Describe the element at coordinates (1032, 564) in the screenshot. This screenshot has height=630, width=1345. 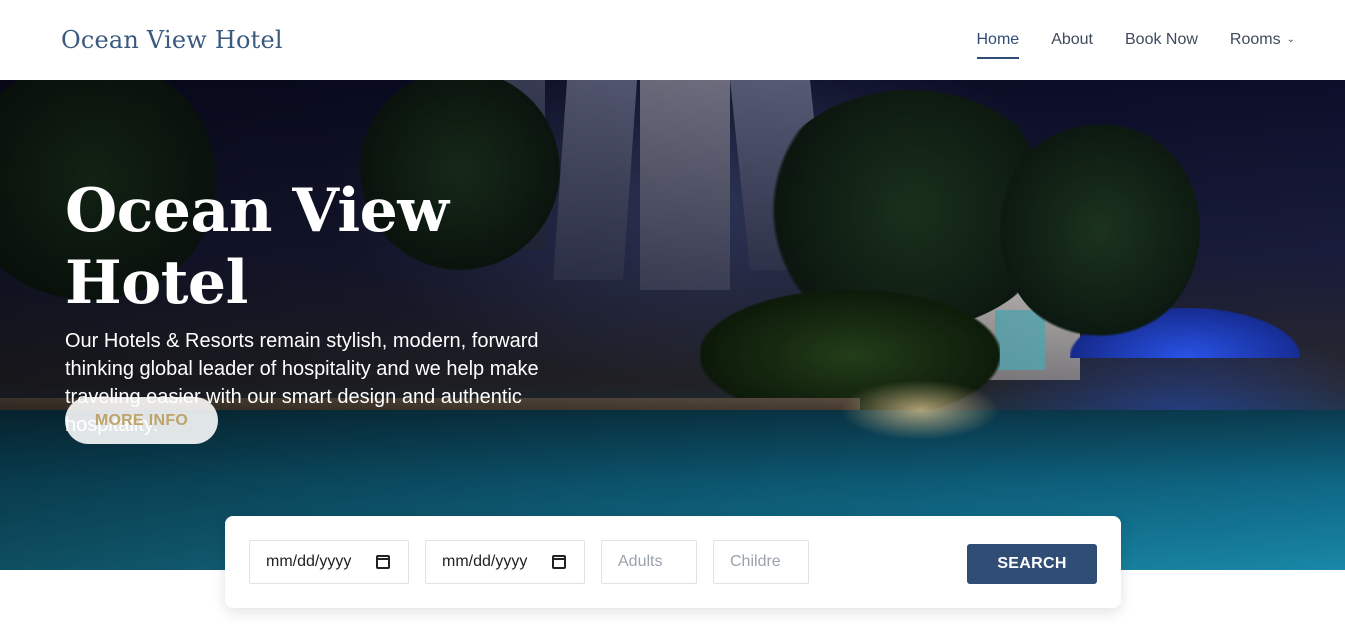
I see `search-button: SEARCH` at that location.